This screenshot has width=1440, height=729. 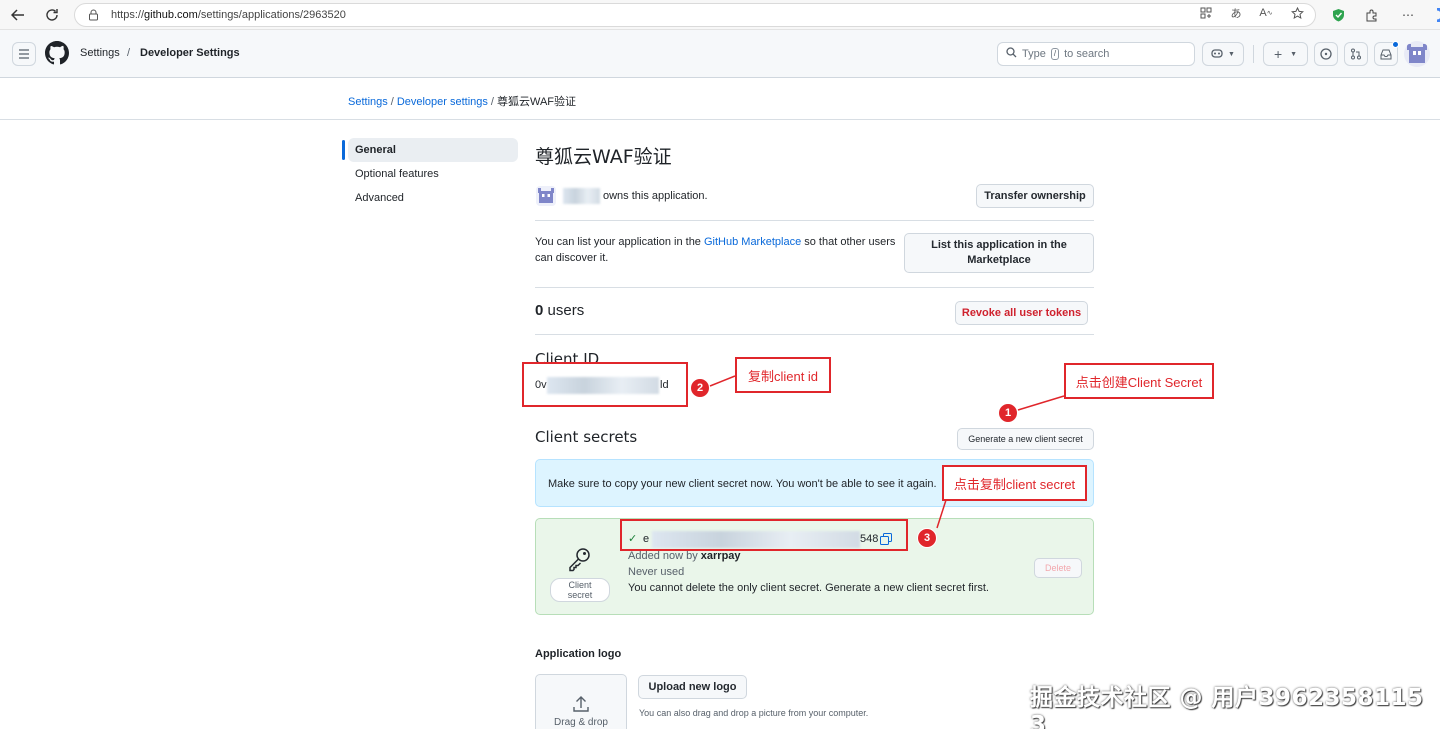 I want to click on annotation-number-1: 1, so click(x=1008, y=413).